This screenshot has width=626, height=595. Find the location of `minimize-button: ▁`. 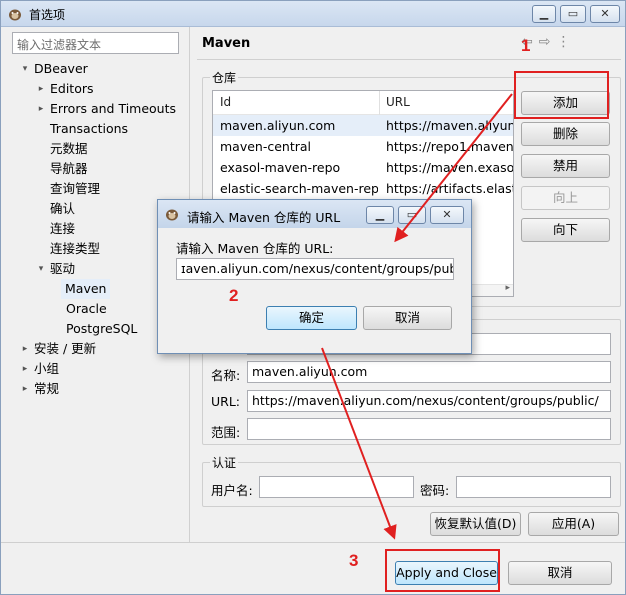

minimize-button: ▁ is located at coordinates (544, 14).